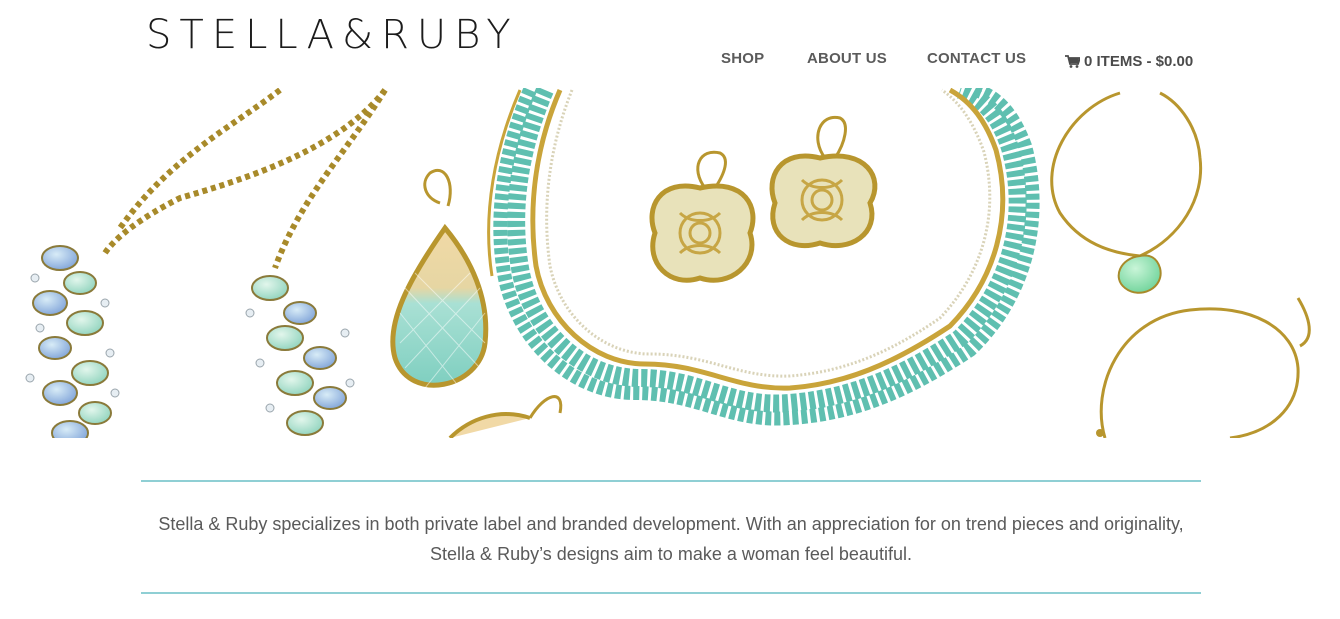 The image size is (1340, 619). What do you see at coordinates (976, 58) in the screenshot?
I see `nav-contact-us-link: CONTACT US` at bounding box center [976, 58].